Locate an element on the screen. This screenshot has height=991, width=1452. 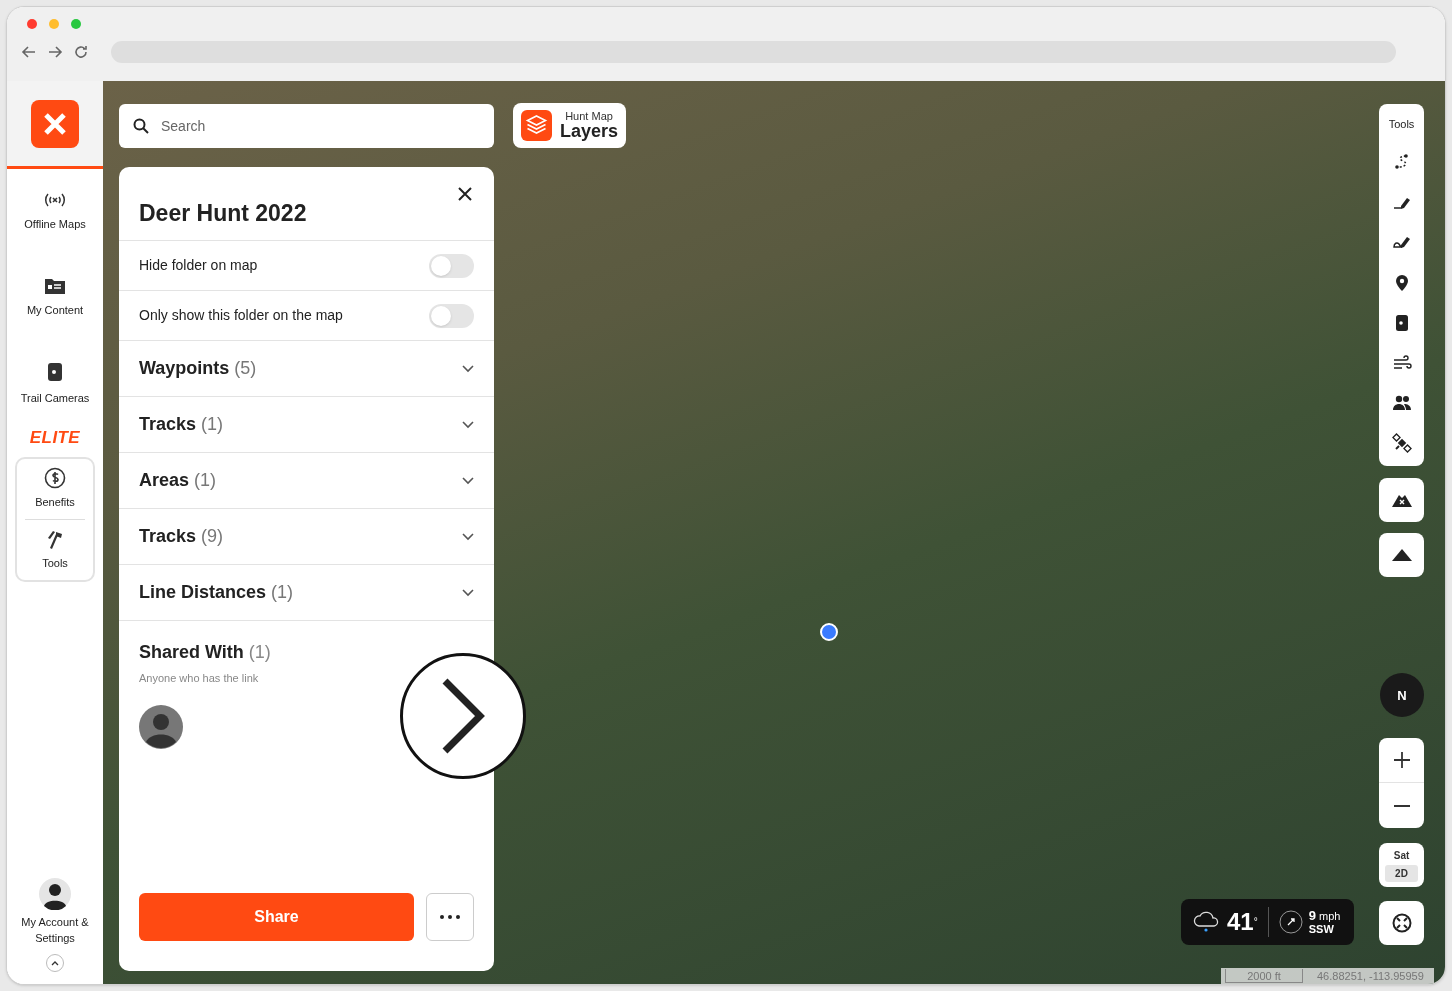
map-mode-toggle: 2D is located at coordinates (1401, 873).